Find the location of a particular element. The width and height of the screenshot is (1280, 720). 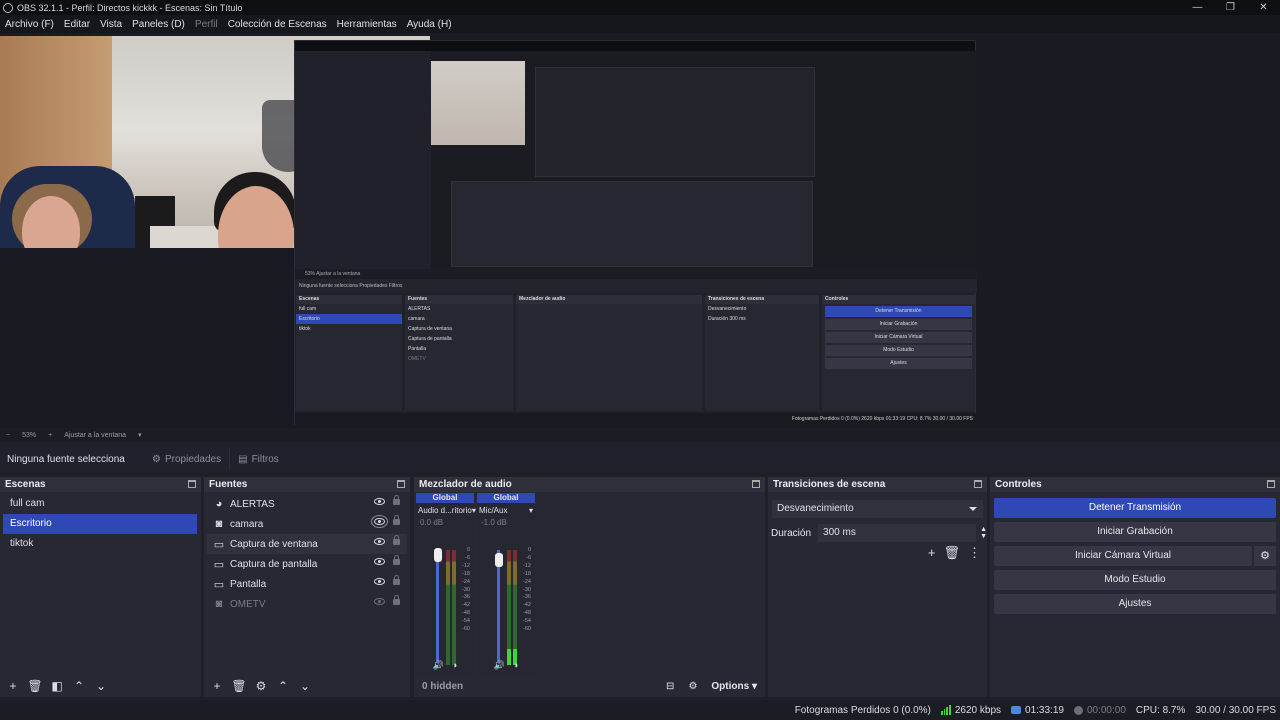

more-options-icon: ⋮ is located at coordinates (974, 553).